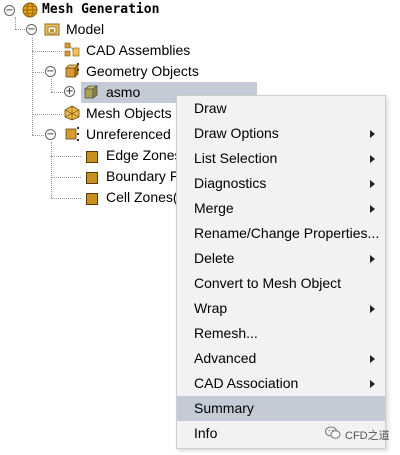 The height and width of the screenshot is (455, 400). What do you see at coordinates (142, 197) in the screenshot?
I see `tree-item-cell-zones: Cell Zones(` at bounding box center [142, 197].